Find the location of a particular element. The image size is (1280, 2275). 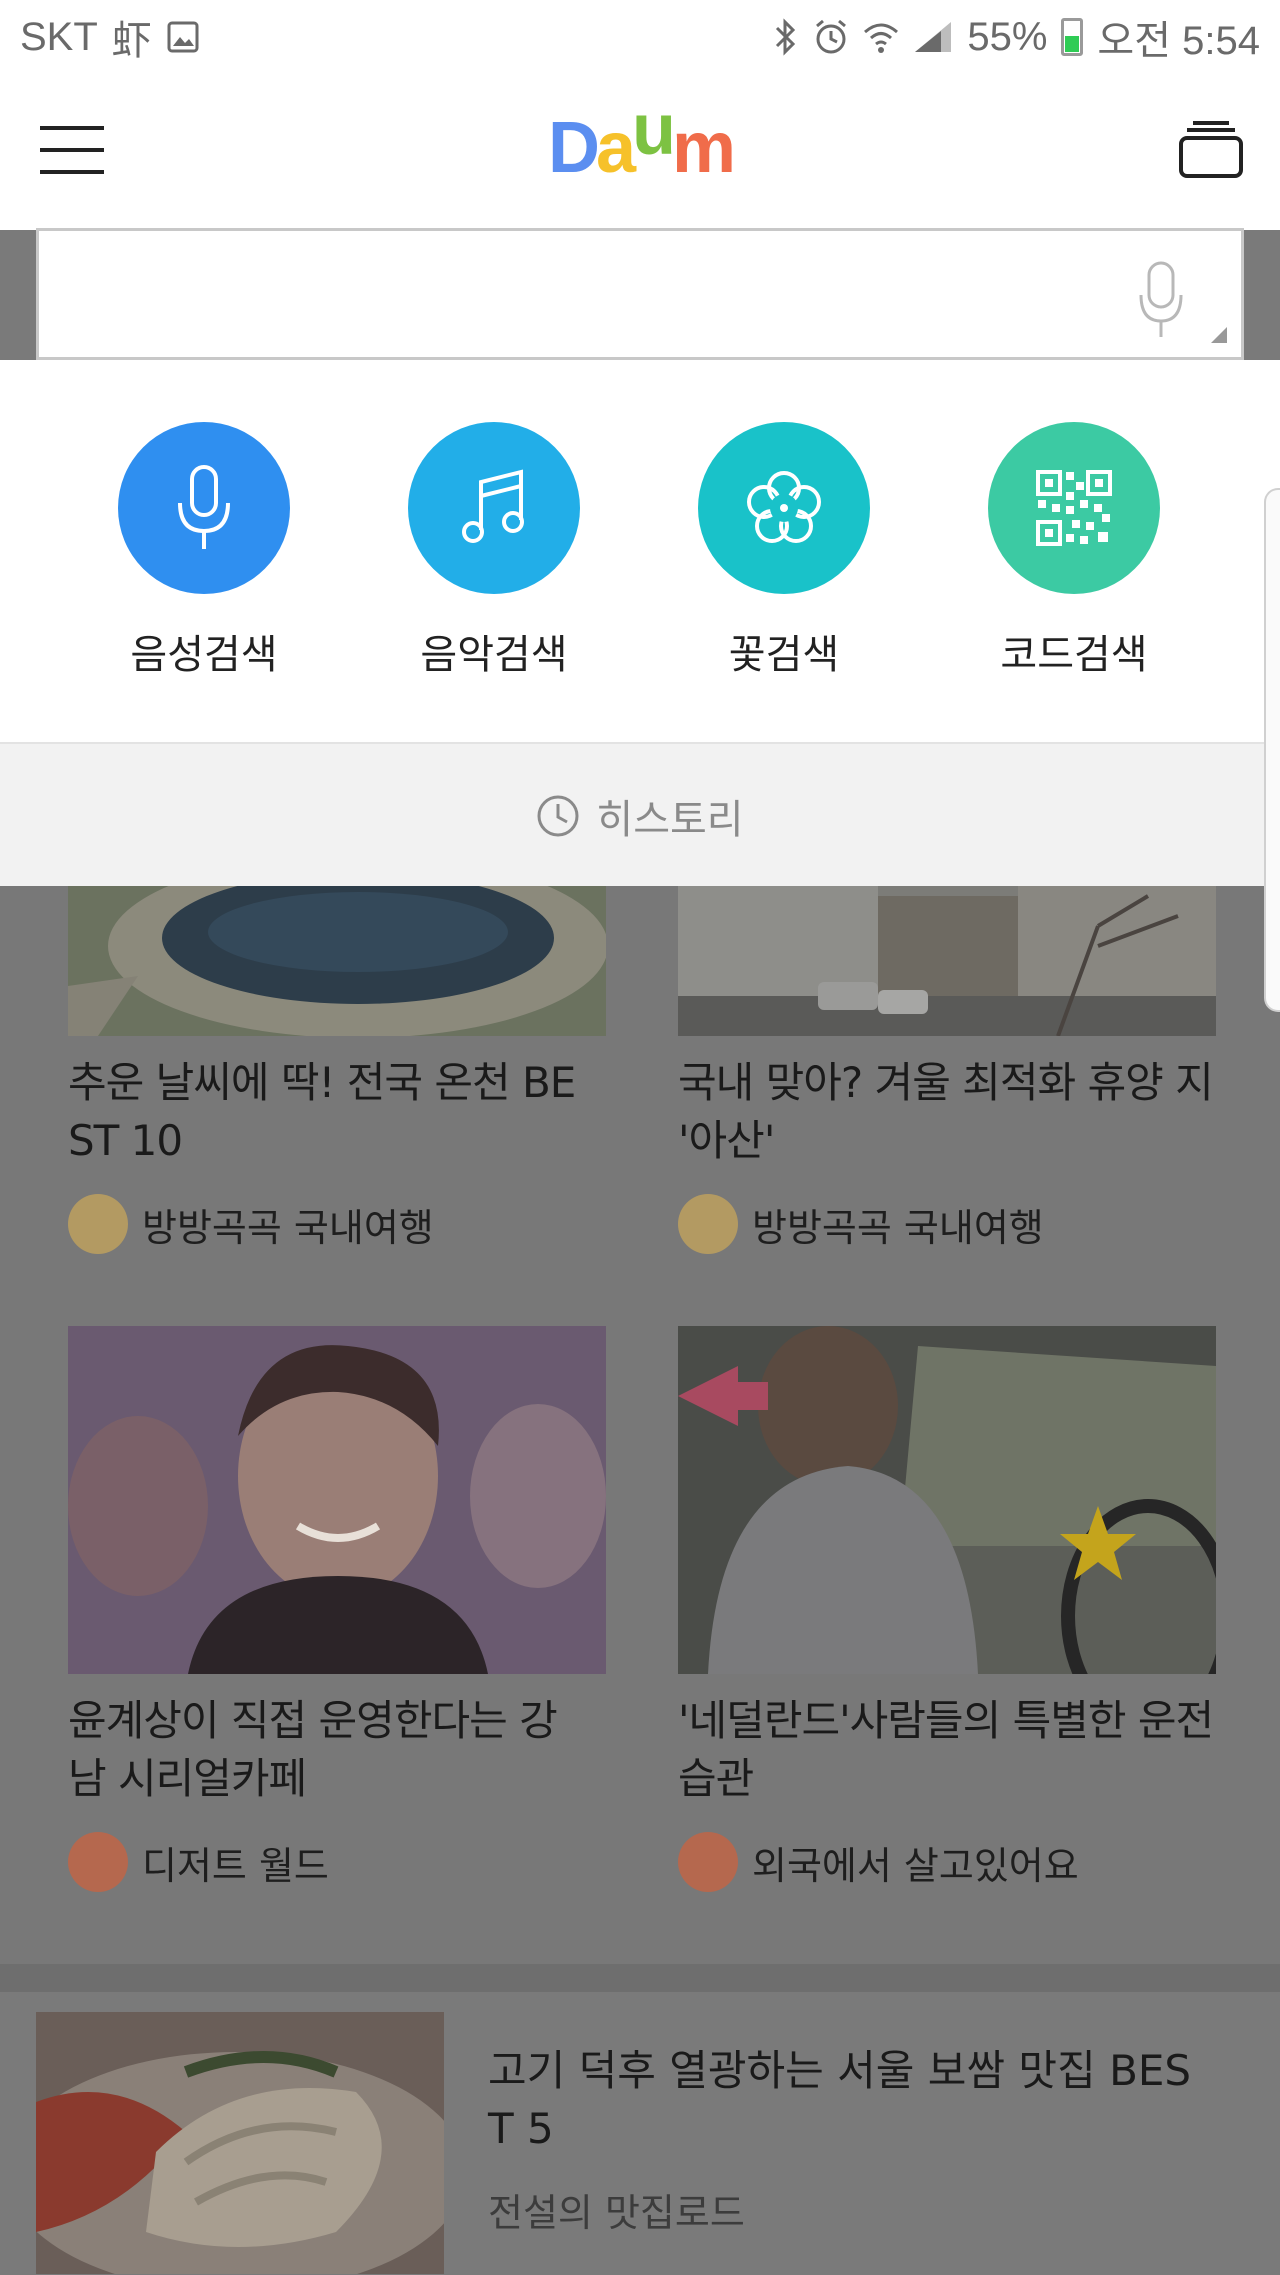

tabs-icon is located at coordinates (1211, 150).